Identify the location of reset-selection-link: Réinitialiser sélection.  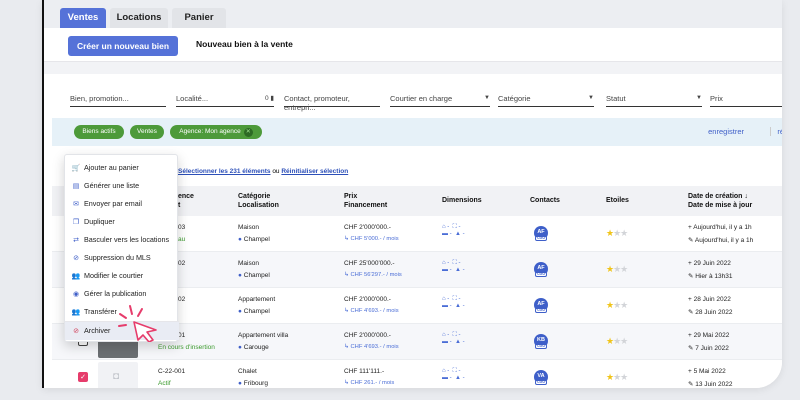
(314, 171).